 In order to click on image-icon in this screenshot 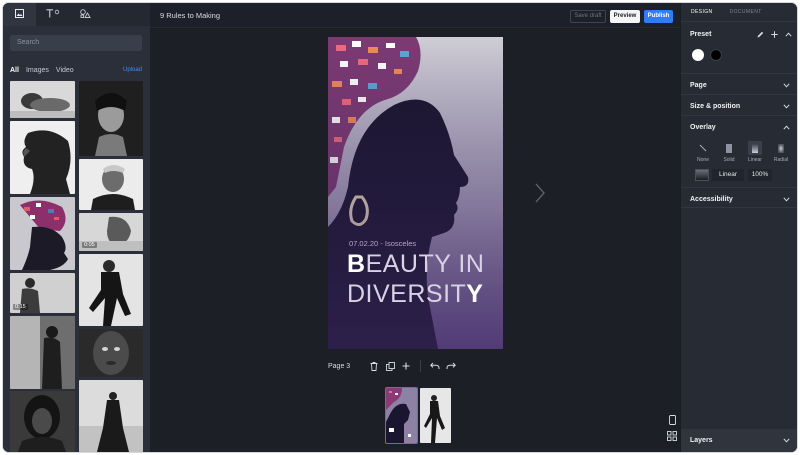, I will do `click(19, 14)`.